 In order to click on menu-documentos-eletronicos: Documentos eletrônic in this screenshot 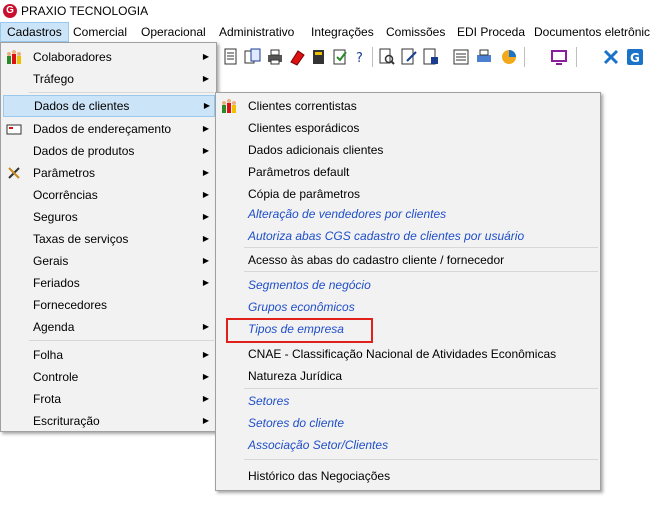, I will do `click(590, 32)`.